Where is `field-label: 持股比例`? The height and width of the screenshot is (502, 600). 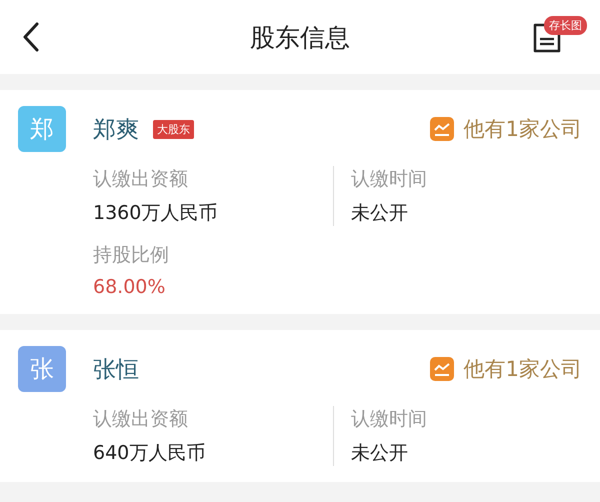
field-label: 持股比例 is located at coordinates (131, 255).